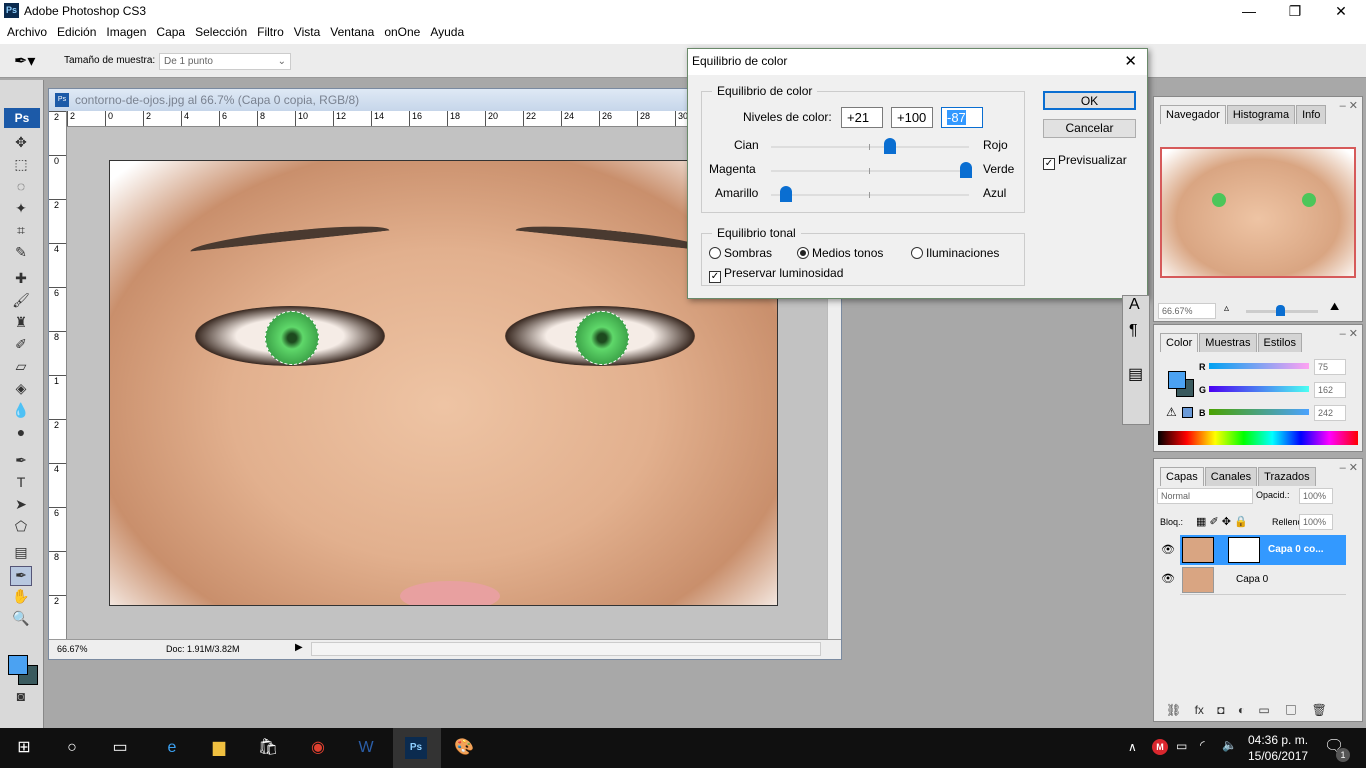  Describe the element at coordinates (740, 253) in the screenshot. I see `radio-shadows: Sombras` at that location.